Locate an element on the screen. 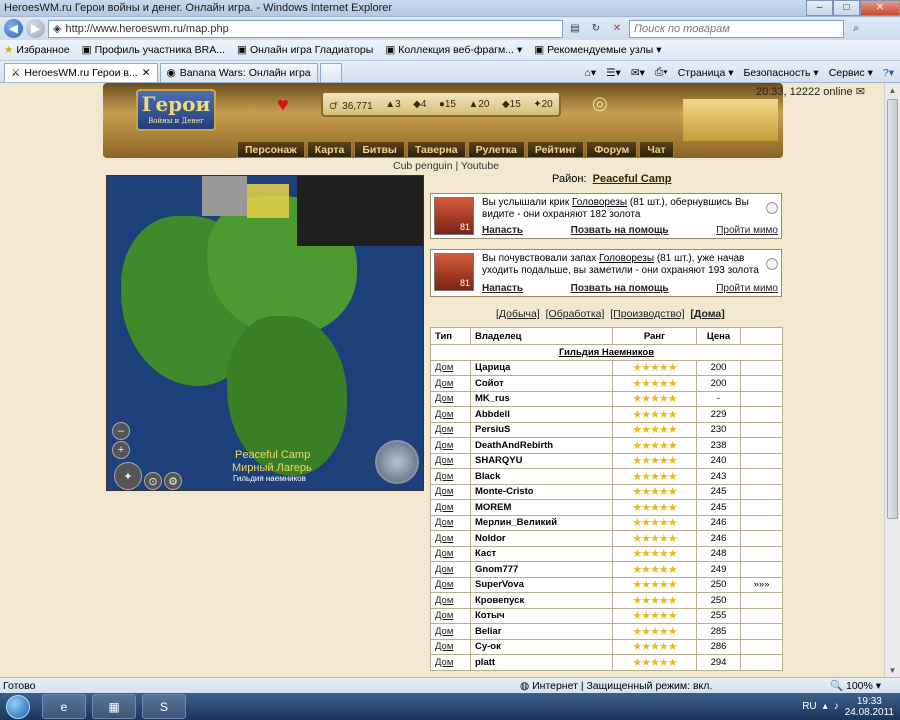 The width and height of the screenshot is (900, 720). volume-icon: ♪ is located at coordinates (836, 706).